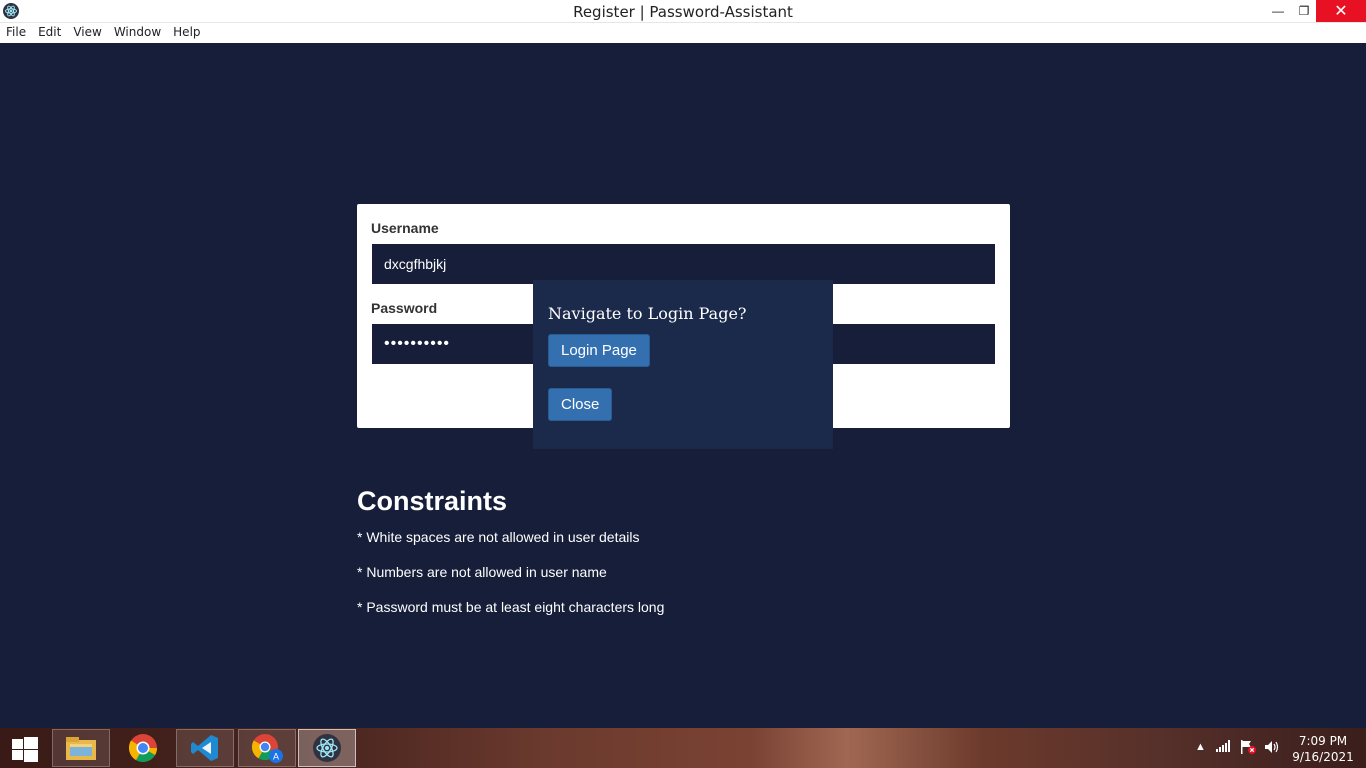 The image size is (1366, 768). I want to click on windows-start-icon, so click(24, 749).